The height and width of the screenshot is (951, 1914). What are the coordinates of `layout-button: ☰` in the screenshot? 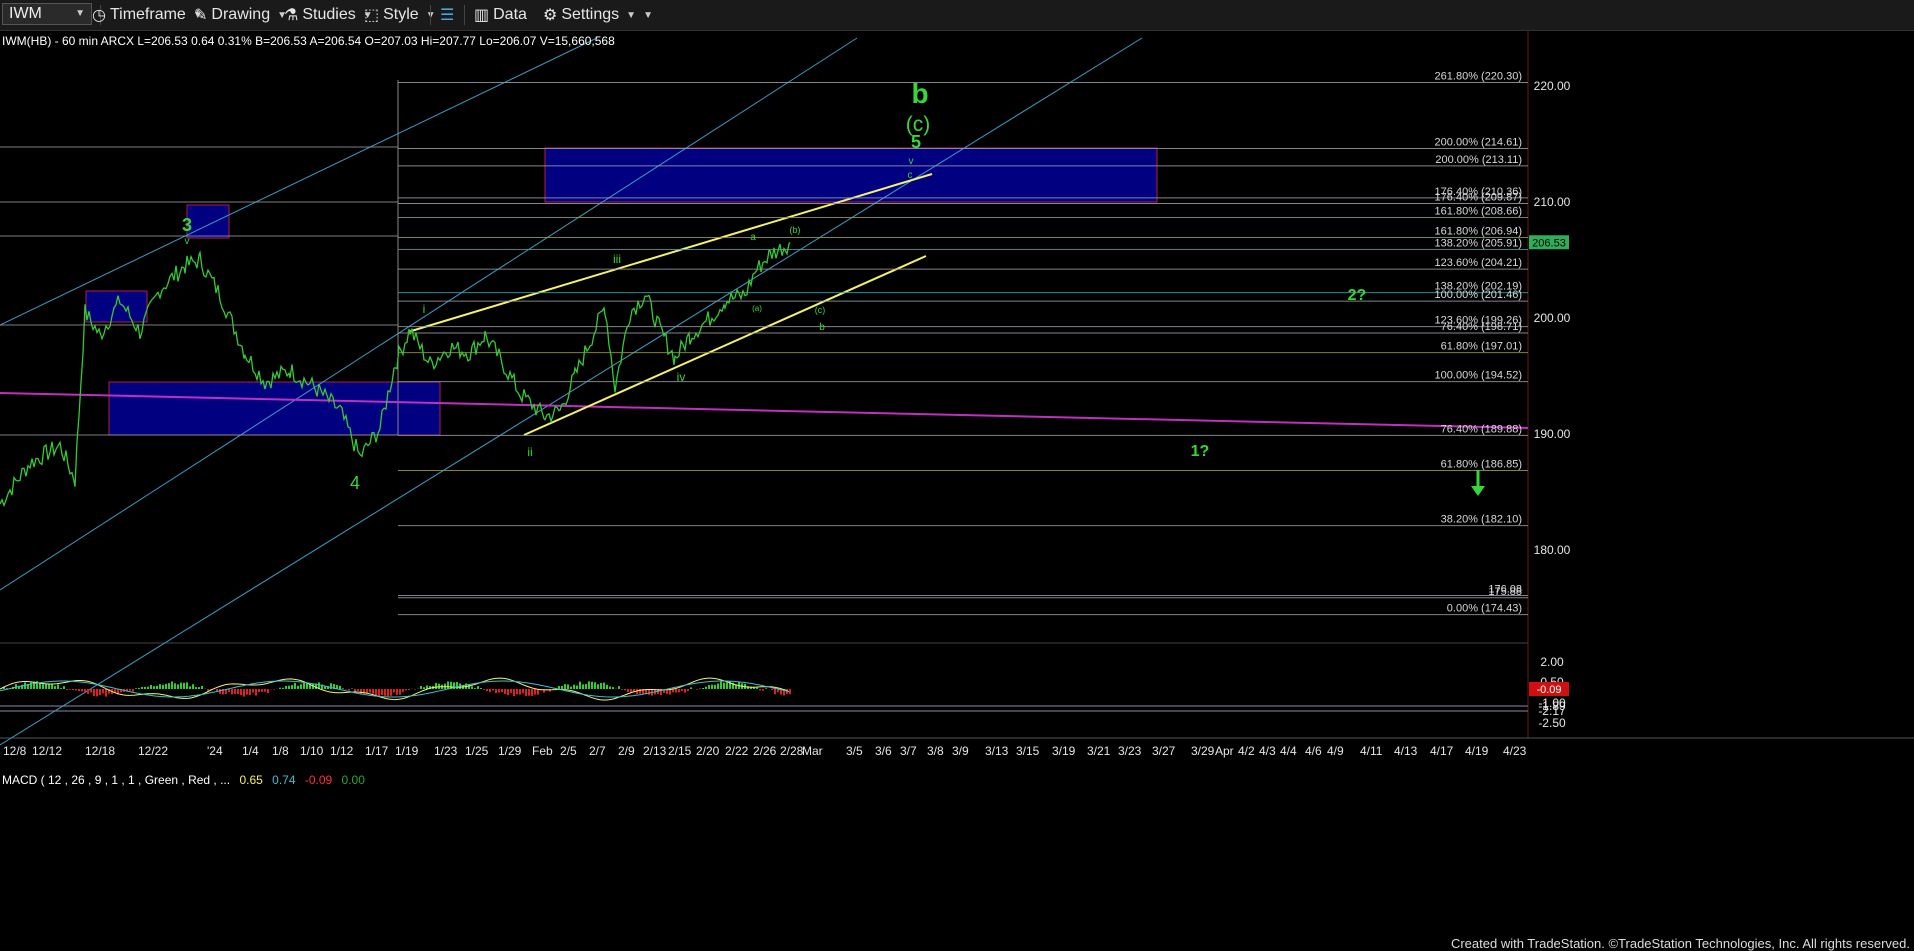 It's located at (447, 15).